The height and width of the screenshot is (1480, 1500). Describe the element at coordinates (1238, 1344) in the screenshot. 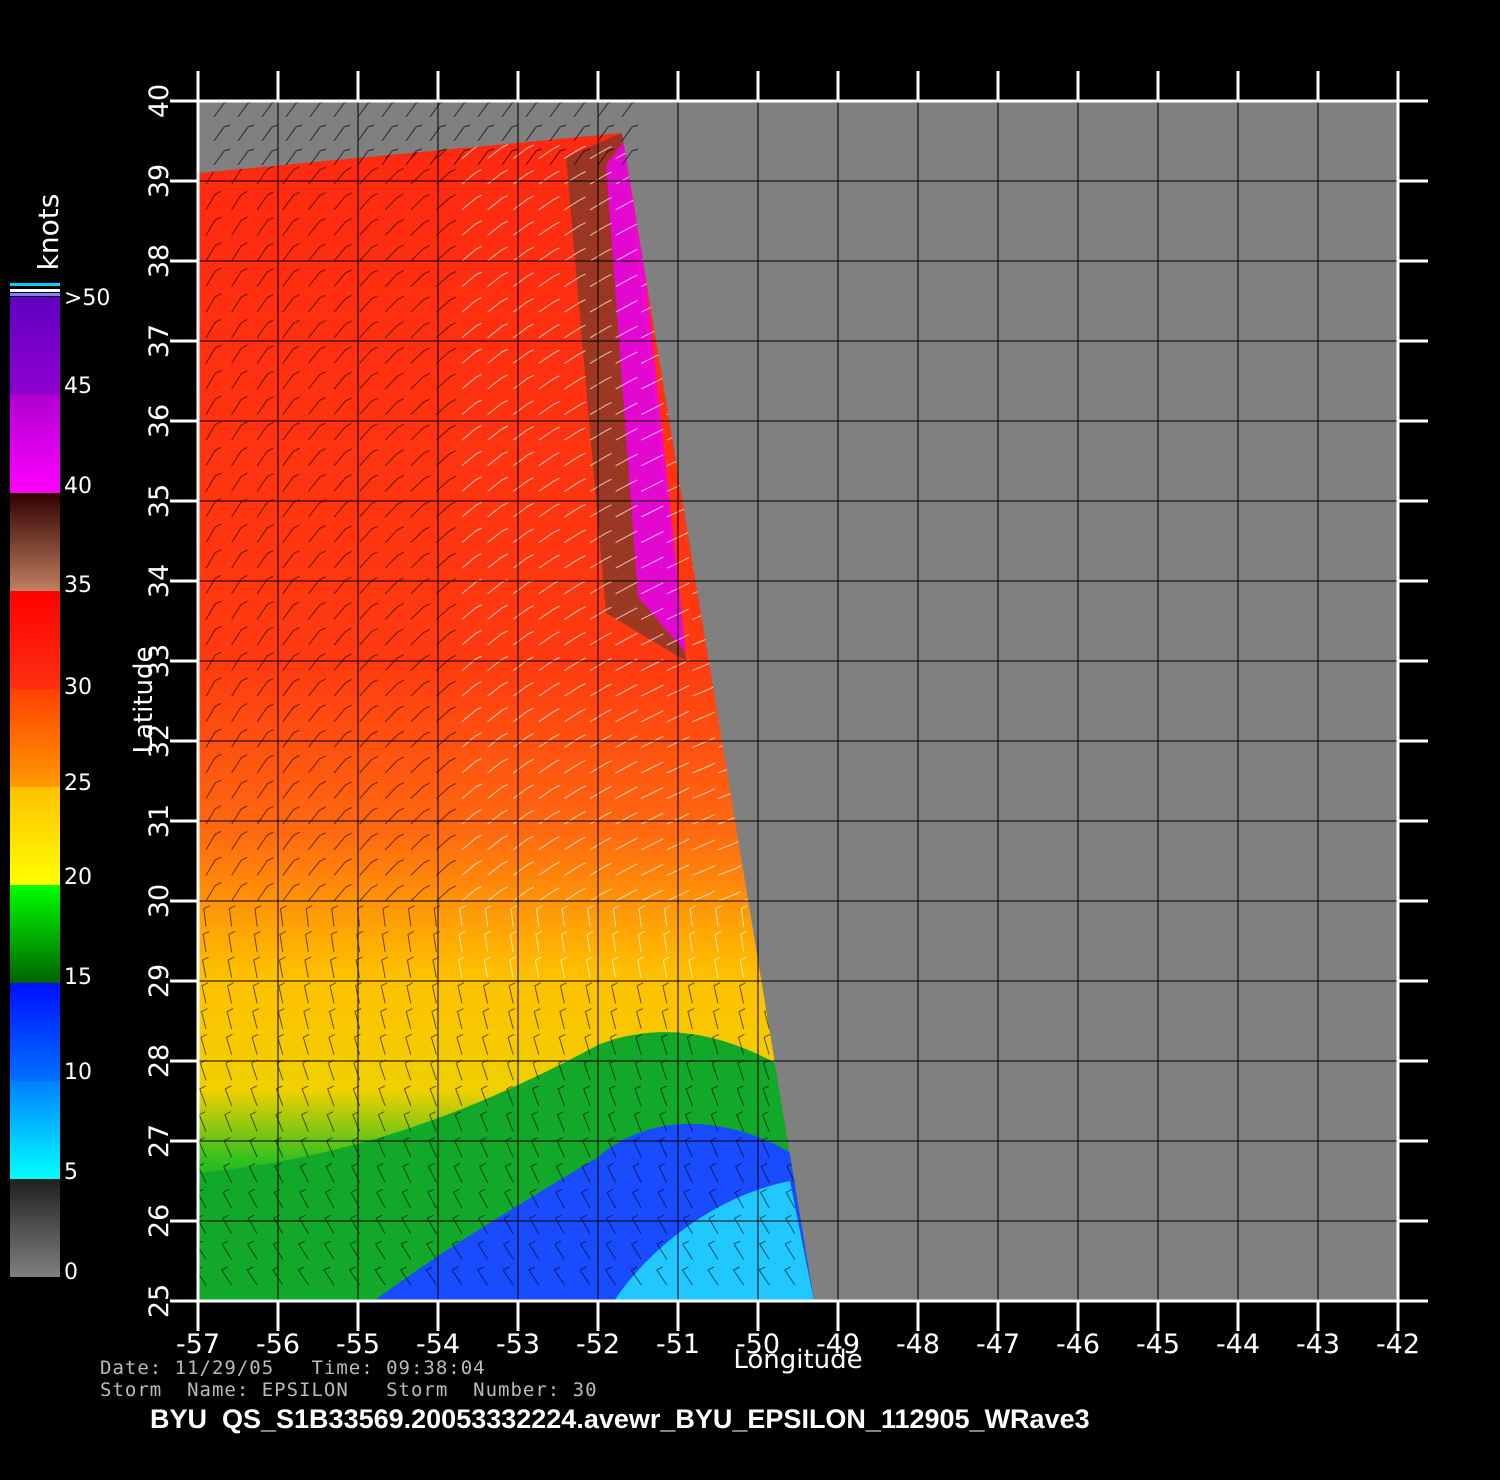

I see `lon-tick-label: -44` at that location.